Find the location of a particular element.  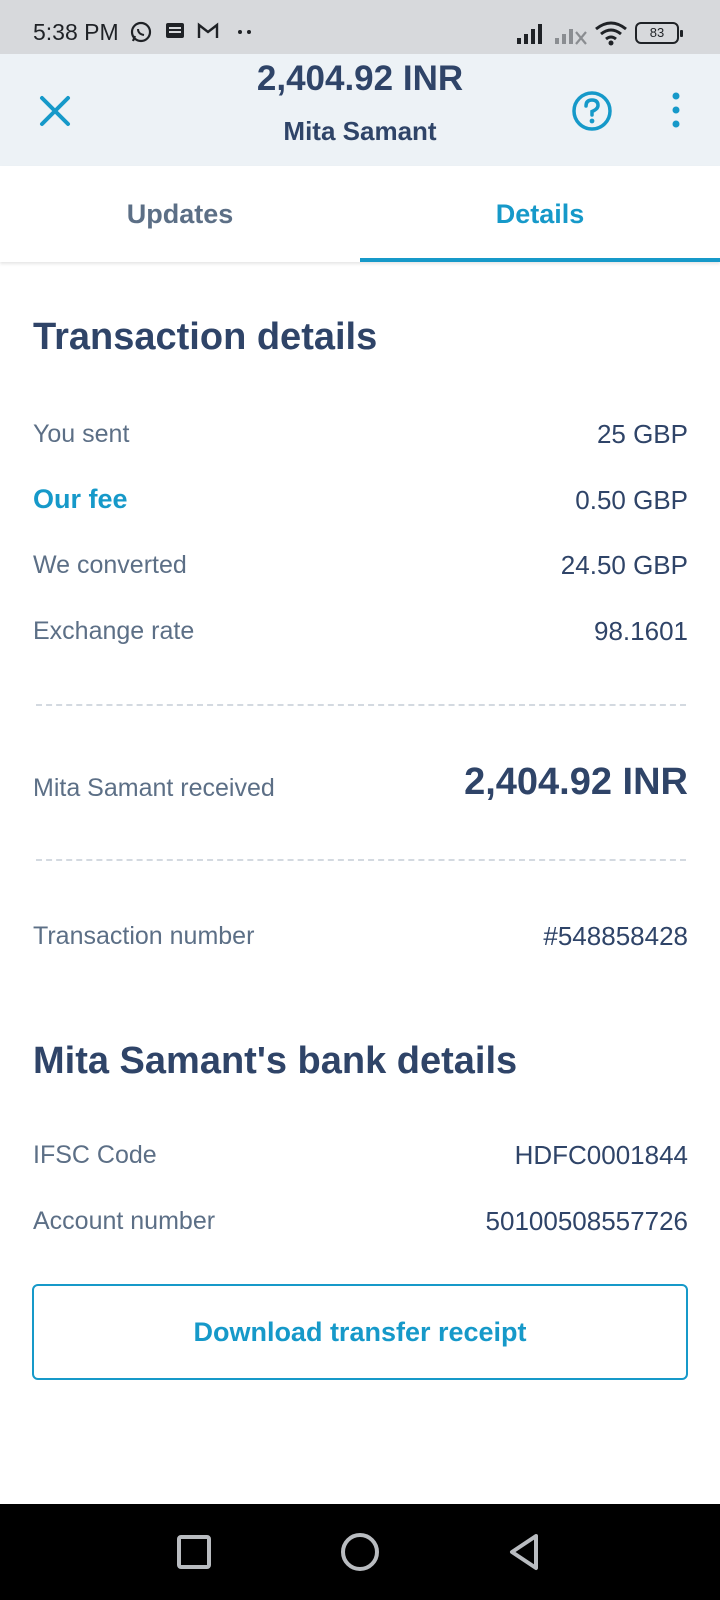

app-header: 2,404.92 INR Mita Samant is located at coordinates (360, 110).